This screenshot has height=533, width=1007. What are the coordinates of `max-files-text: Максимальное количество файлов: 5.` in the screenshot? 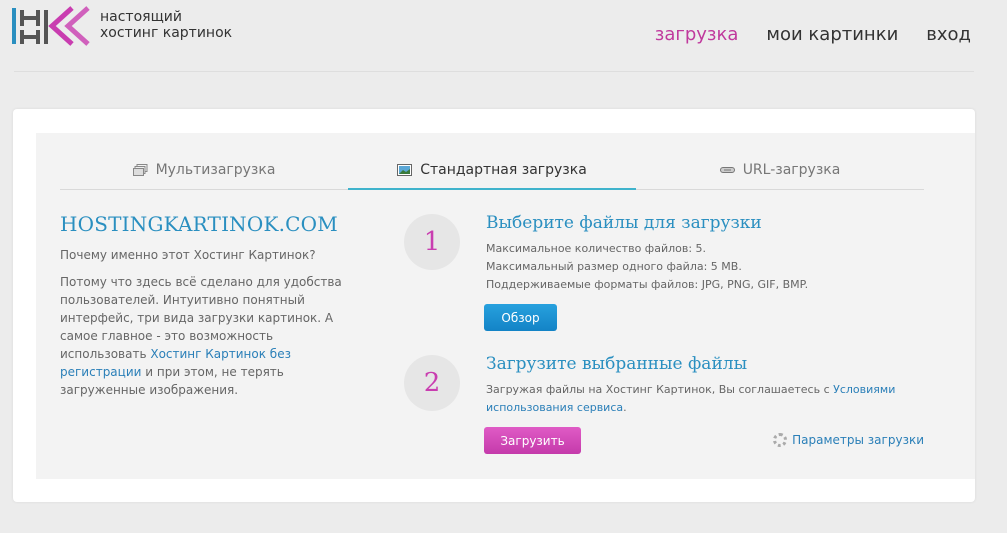 It's located at (596, 248).